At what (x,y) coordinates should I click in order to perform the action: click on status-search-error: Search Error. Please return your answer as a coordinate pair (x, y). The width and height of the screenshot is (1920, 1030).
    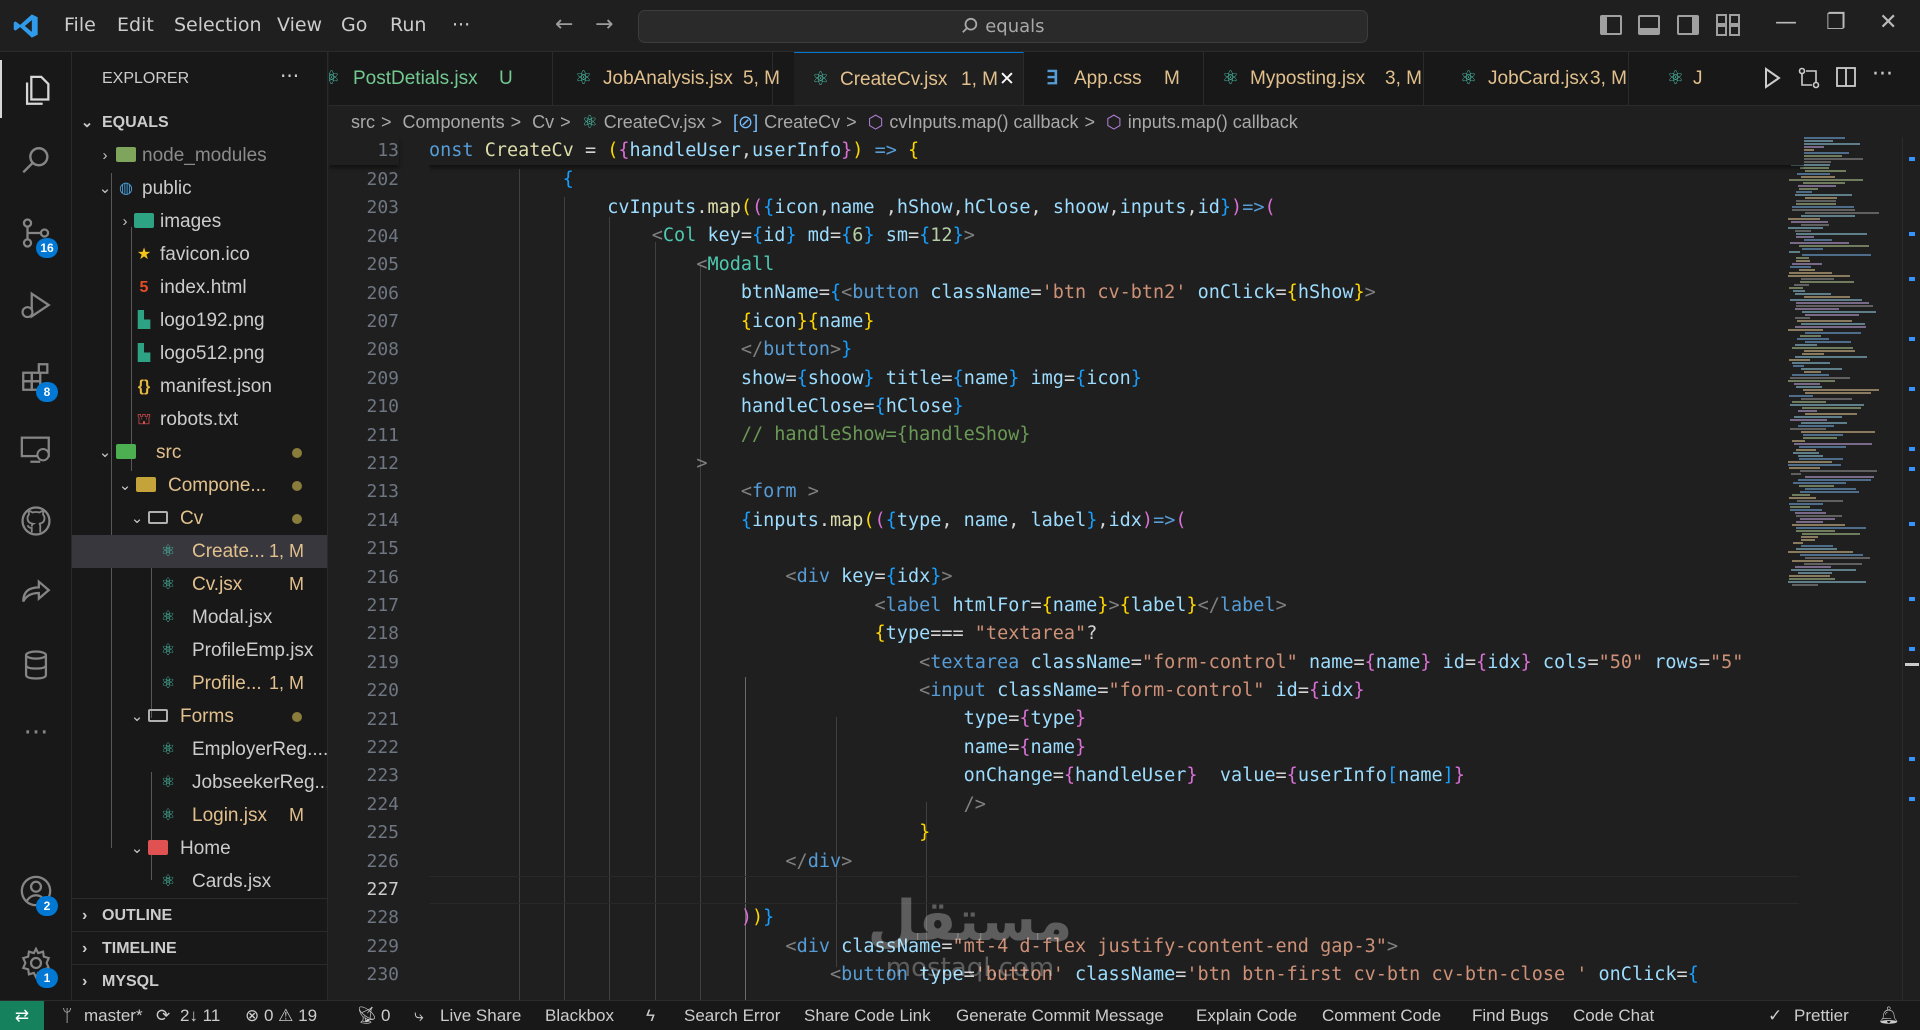
    Looking at the image, I should click on (732, 1015).